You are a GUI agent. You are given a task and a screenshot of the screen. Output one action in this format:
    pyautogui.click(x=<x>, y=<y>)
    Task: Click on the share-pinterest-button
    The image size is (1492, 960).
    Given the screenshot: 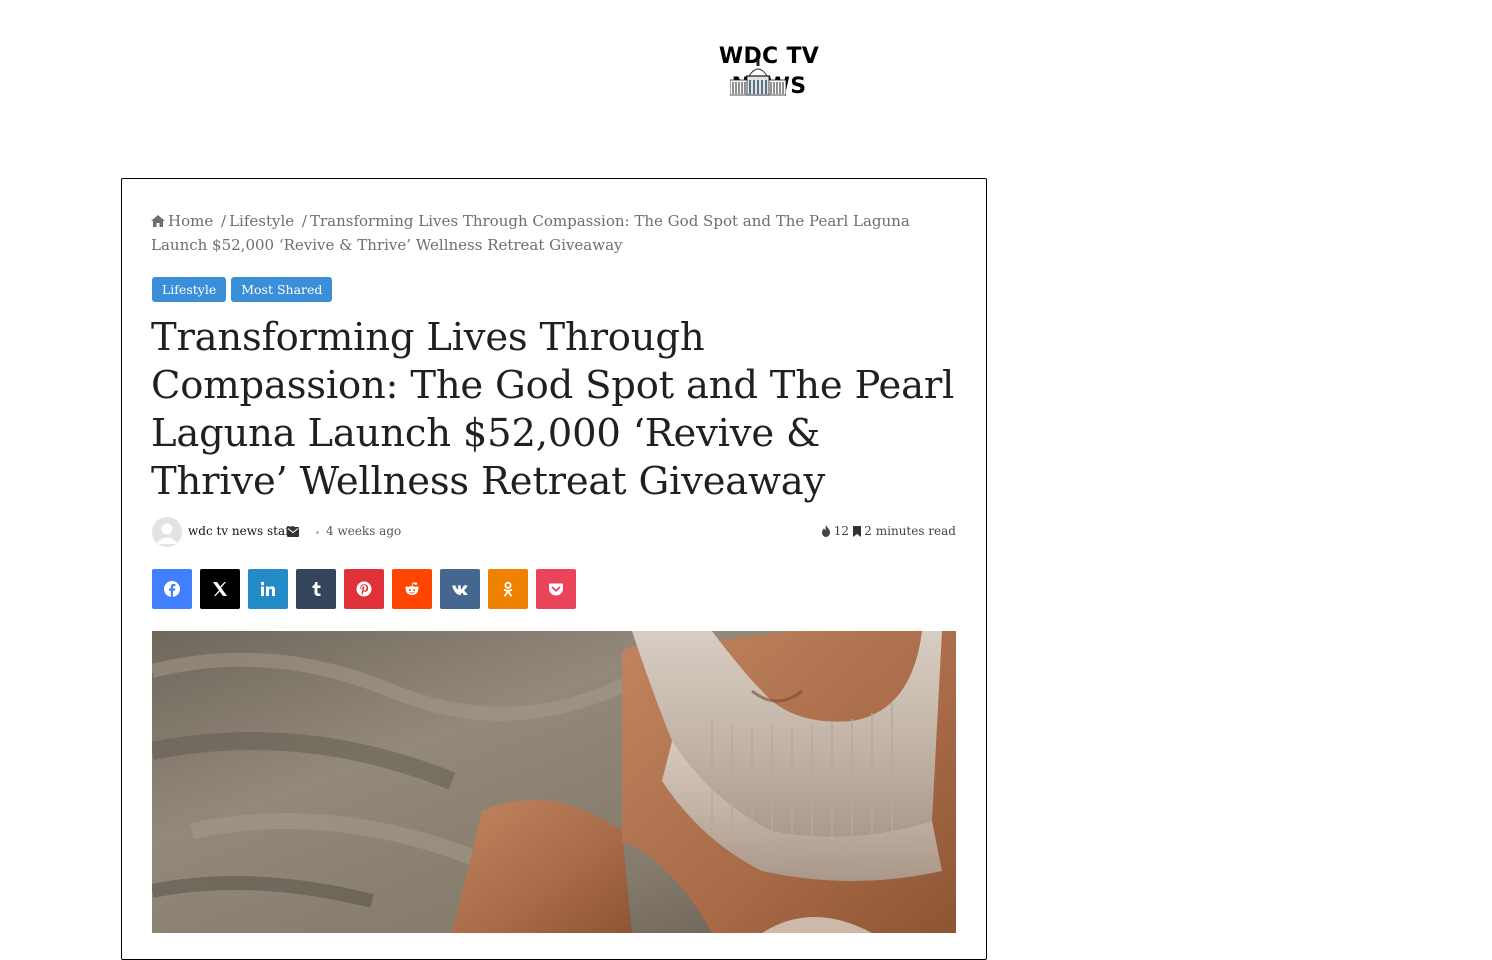 What is the action you would take?
    pyautogui.click(x=364, y=589)
    